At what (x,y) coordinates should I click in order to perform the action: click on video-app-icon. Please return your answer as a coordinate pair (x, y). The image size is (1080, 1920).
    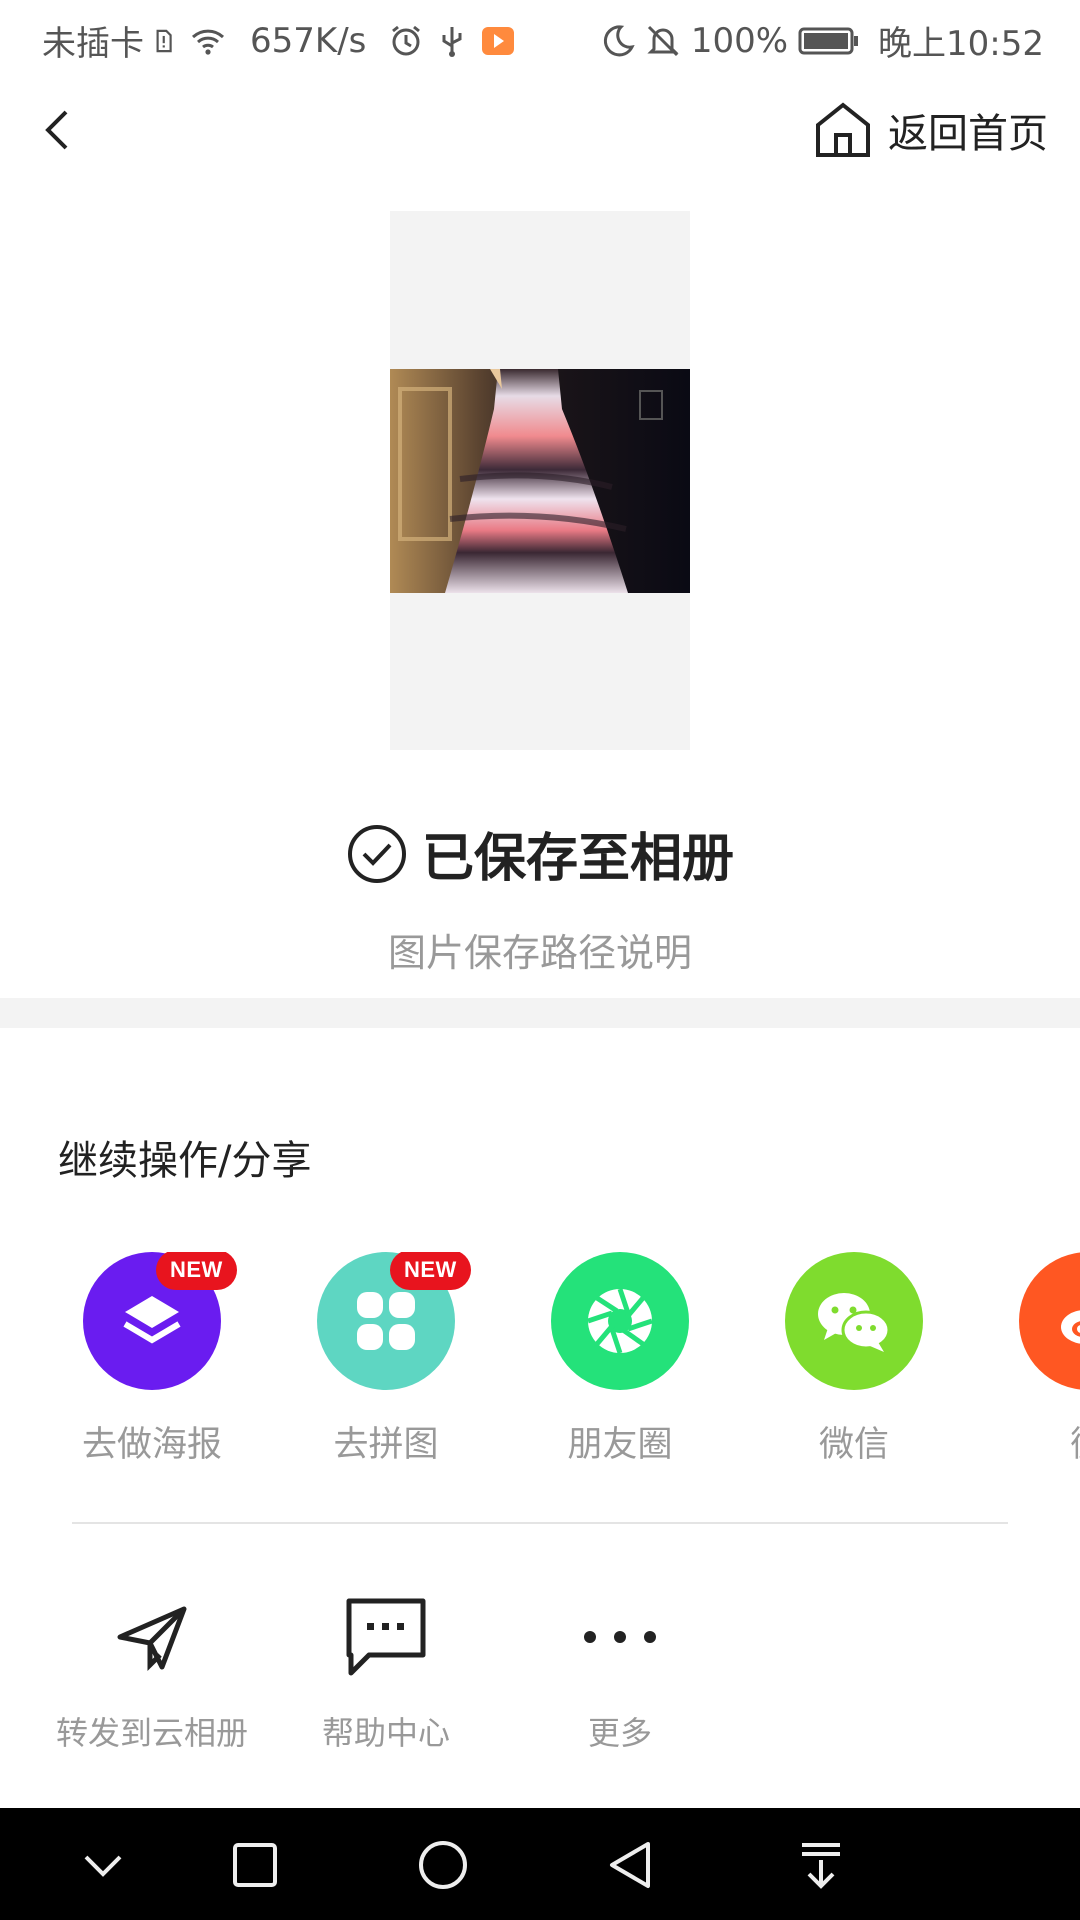
    Looking at the image, I should click on (498, 40).